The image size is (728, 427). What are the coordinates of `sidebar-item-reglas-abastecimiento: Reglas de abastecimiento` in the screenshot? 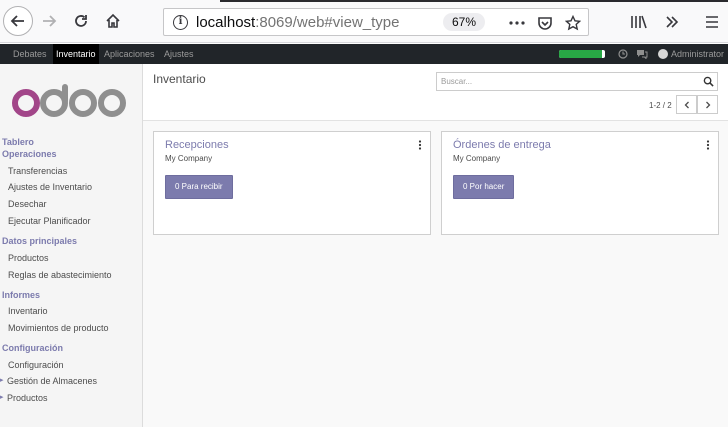 It's located at (60, 275).